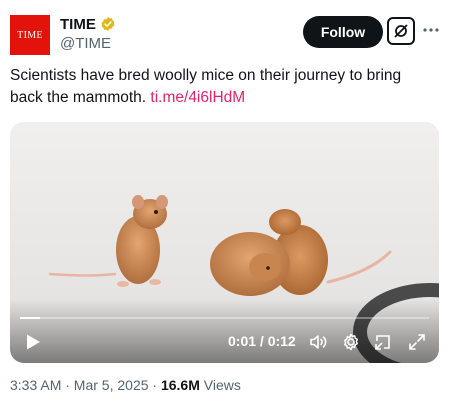 This screenshot has width=449, height=412. I want to click on avatar-logo-text: TIME, so click(30, 35).